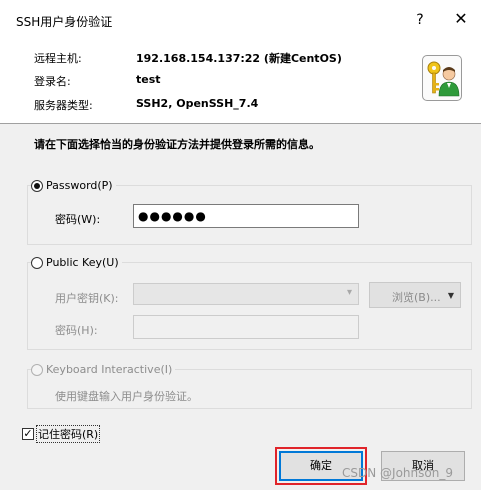 The height and width of the screenshot is (490, 481). I want to click on help-button: ?, so click(420, 20).